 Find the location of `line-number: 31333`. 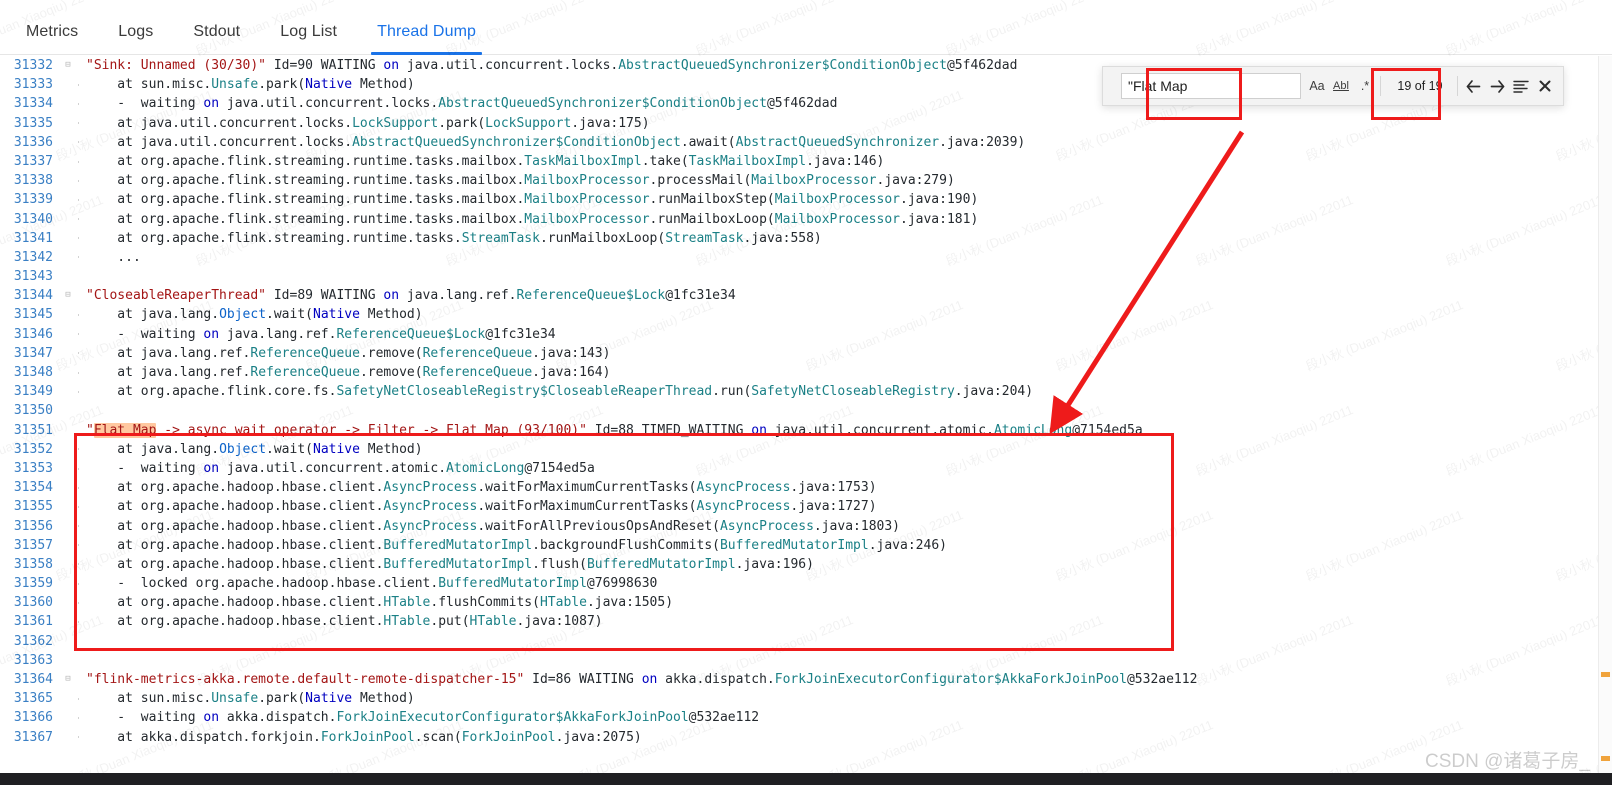

line-number: 31333 is located at coordinates (33, 85).